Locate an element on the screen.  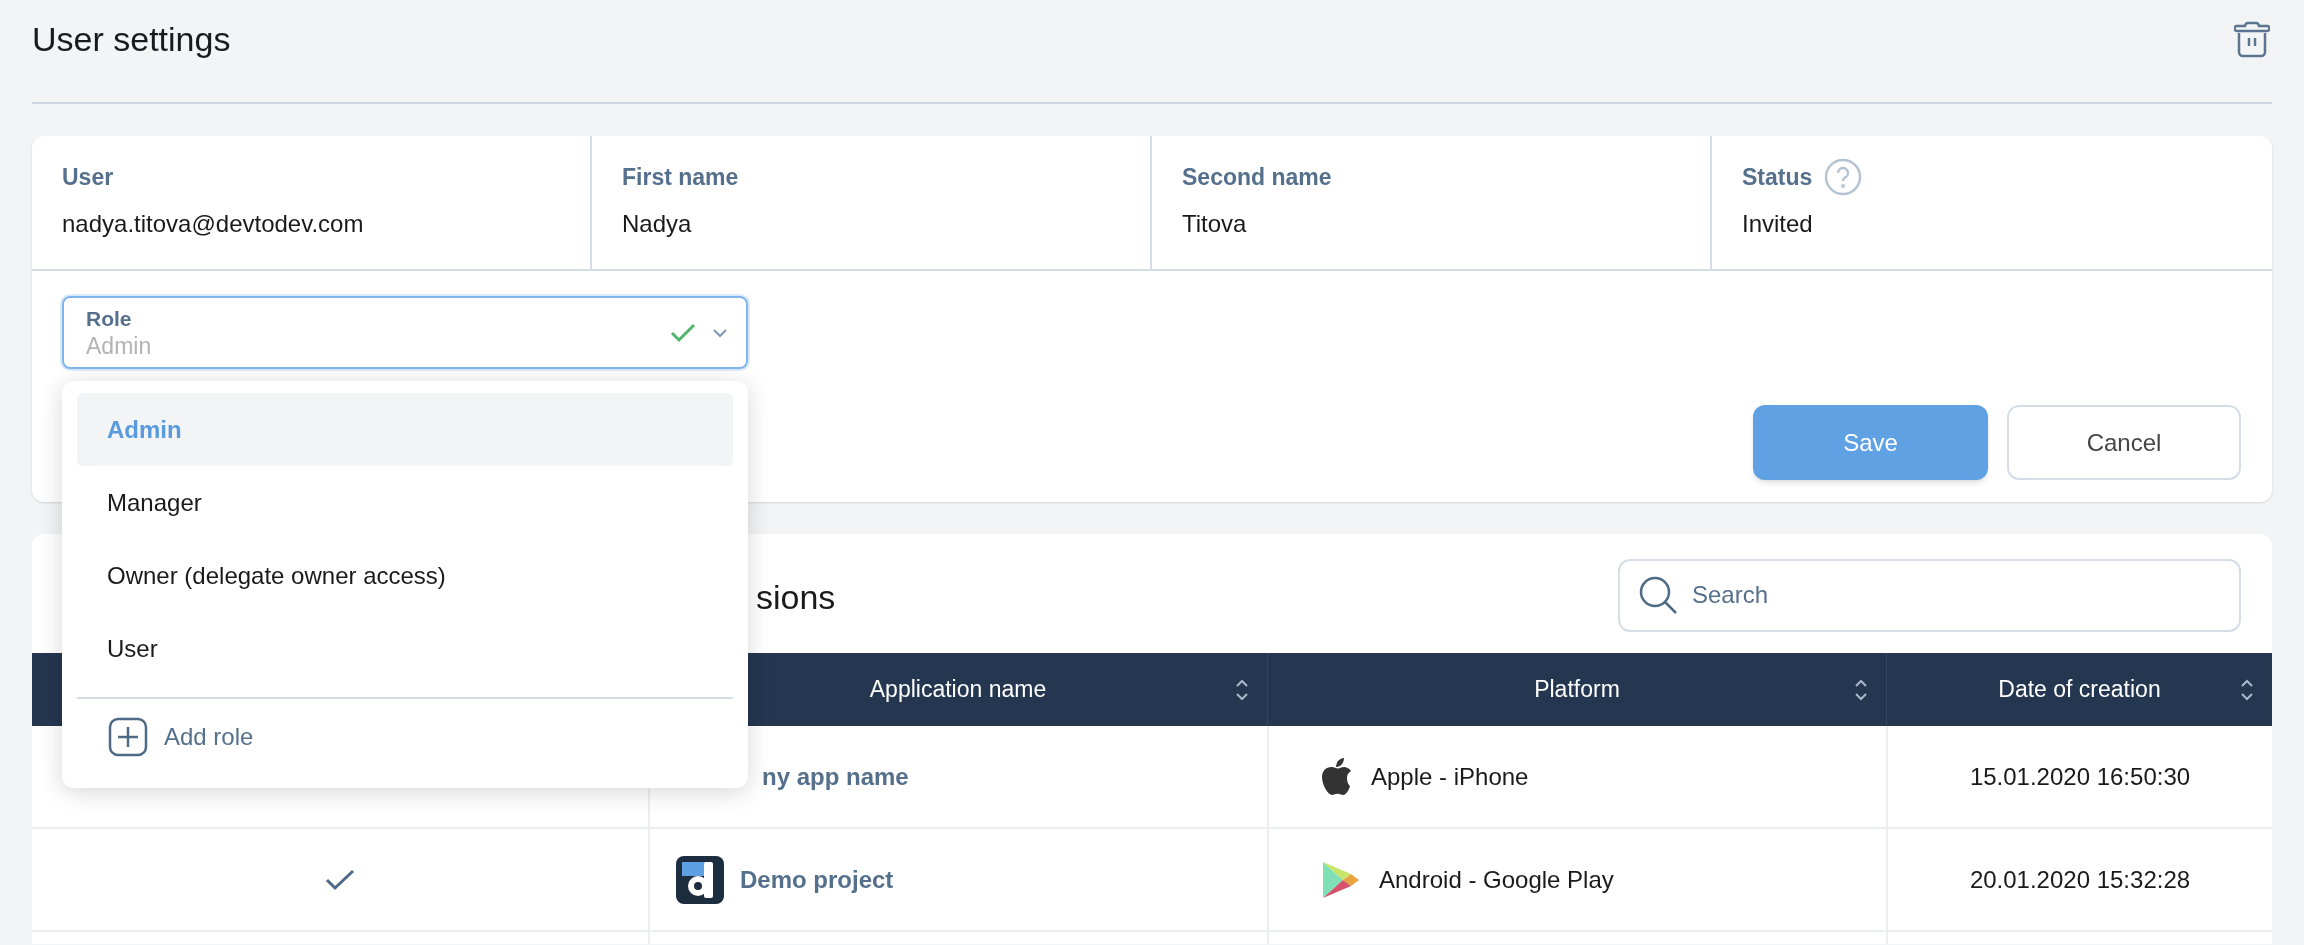
column-header: Platform is located at coordinates (1577, 689).